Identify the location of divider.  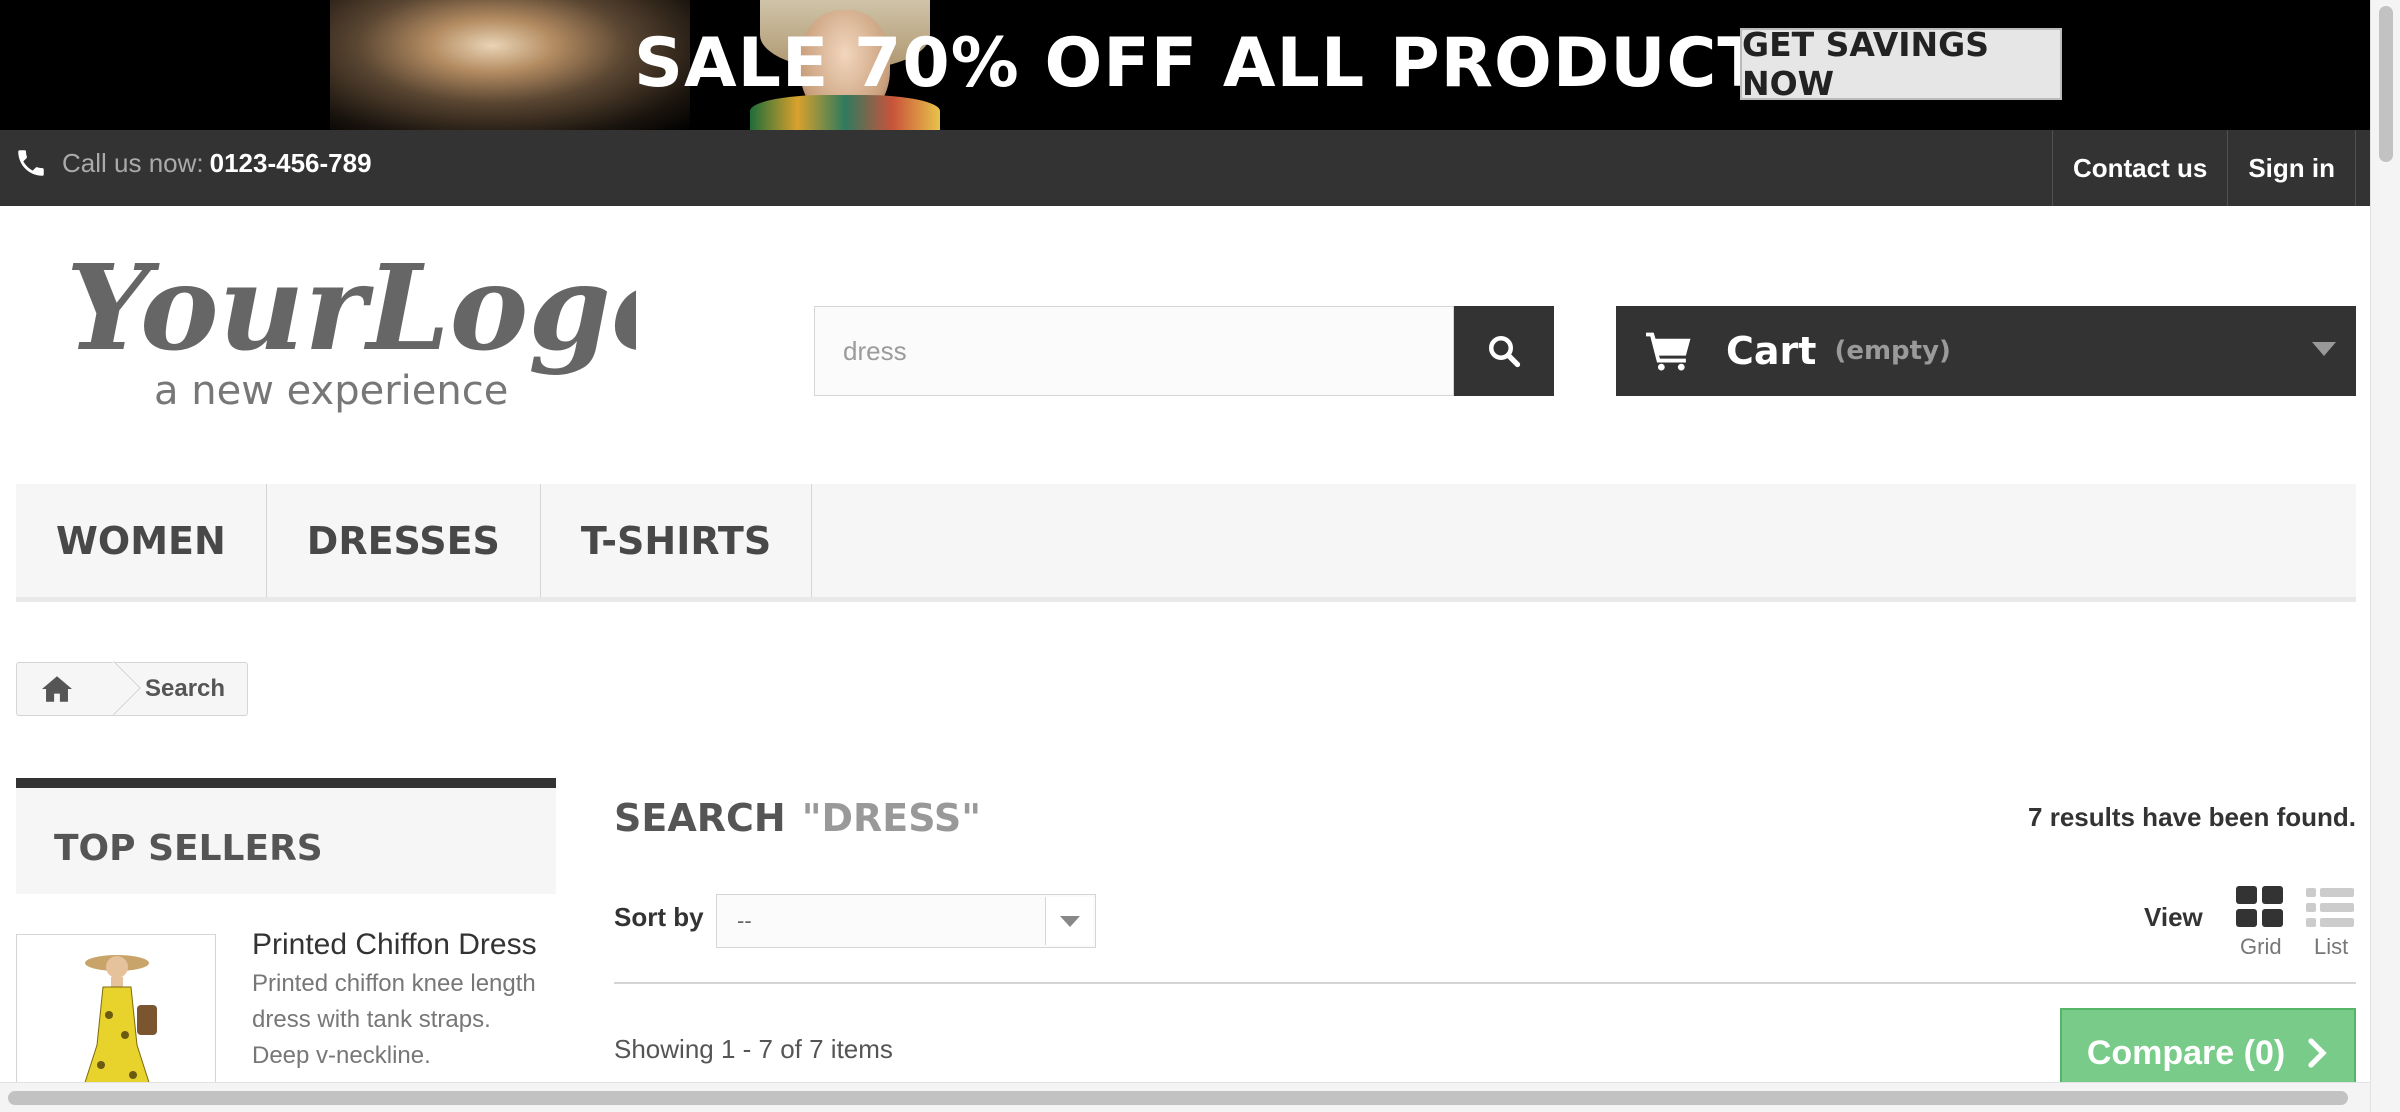
(1485, 983).